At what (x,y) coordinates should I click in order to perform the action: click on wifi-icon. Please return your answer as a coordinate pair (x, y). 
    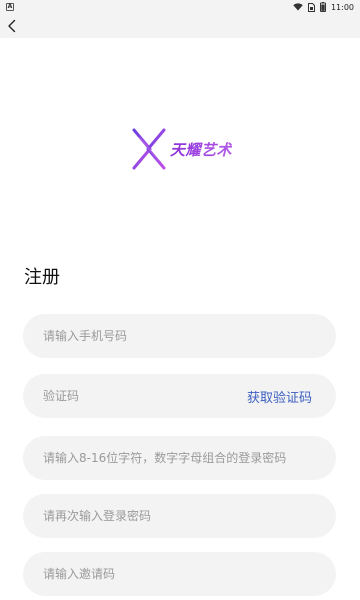
    Looking at the image, I should click on (298, 7).